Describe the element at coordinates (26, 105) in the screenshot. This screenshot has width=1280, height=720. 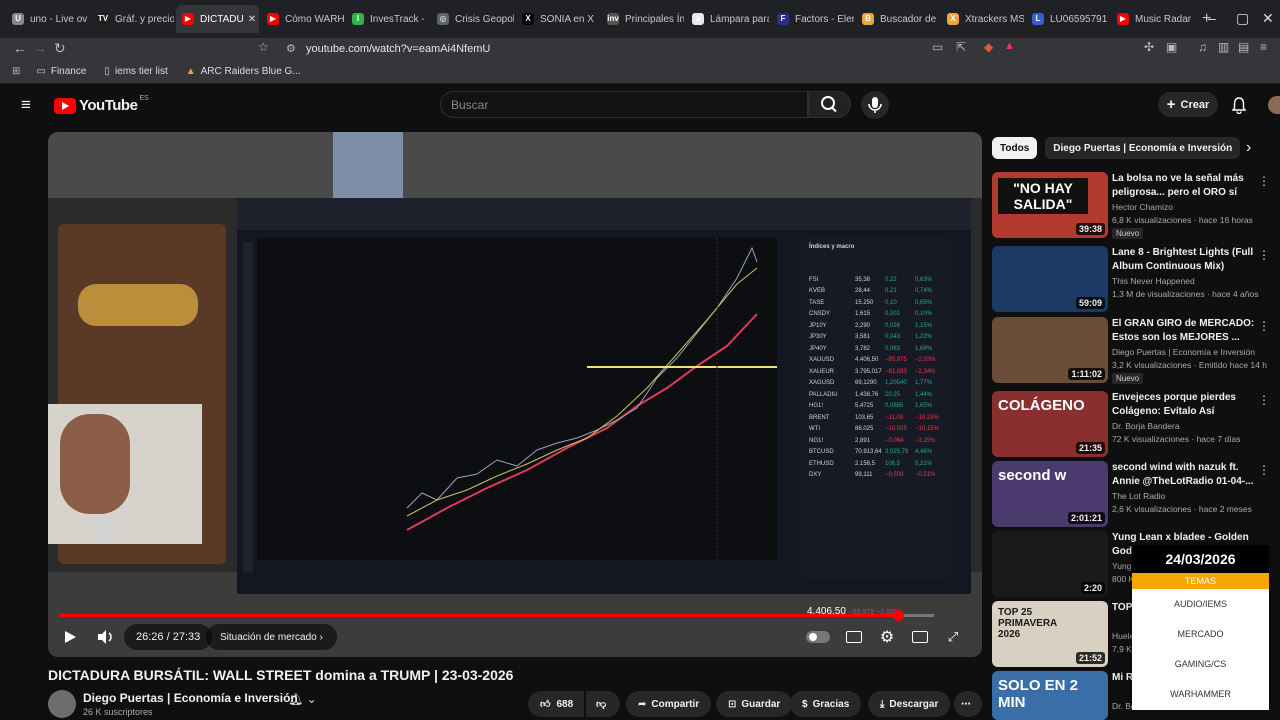
I see `hamburger-menu-icon: ≡` at that location.